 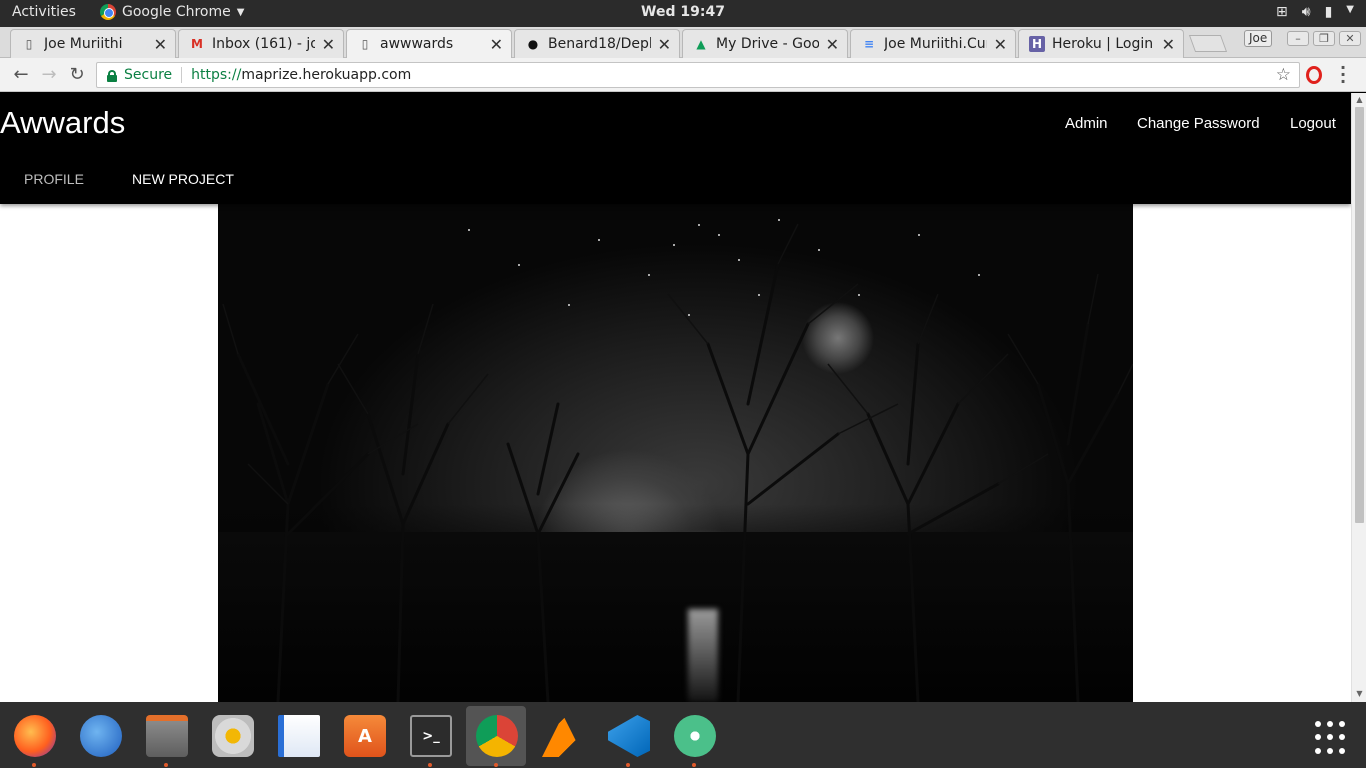 I want to click on rhythmbox-icon, so click(x=233, y=736).